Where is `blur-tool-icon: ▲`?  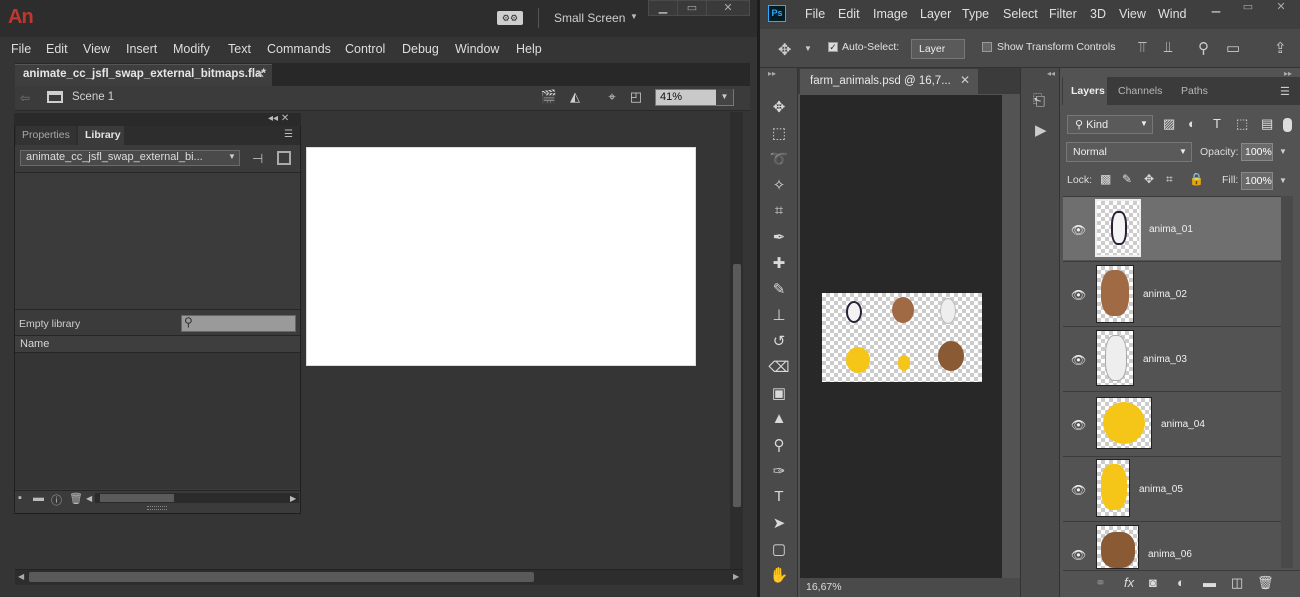
blur-tool-icon: ▲ is located at coordinates (779, 418).